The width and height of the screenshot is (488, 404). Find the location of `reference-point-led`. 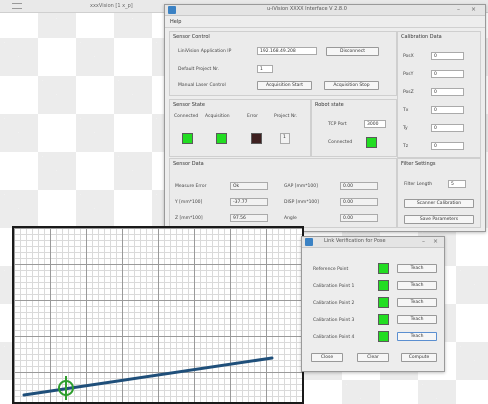

reference-point-led is located at coordinates (383, 268).